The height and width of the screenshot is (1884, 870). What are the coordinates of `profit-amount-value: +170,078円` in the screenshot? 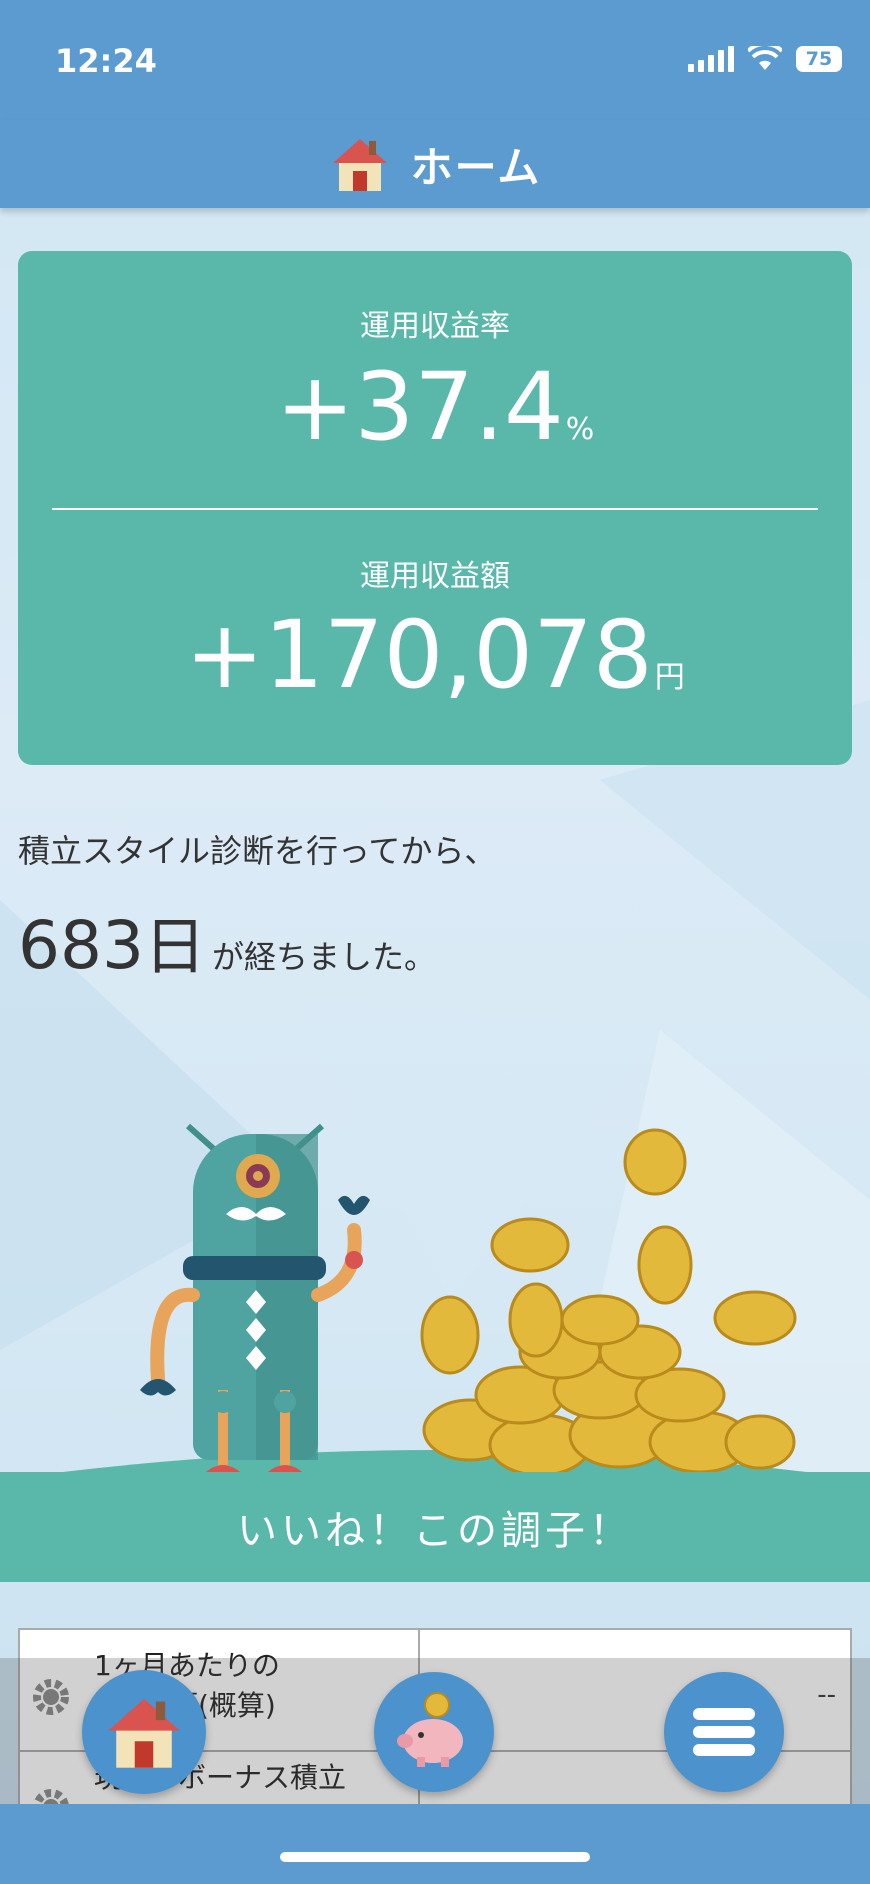 It's located at (435, 656).